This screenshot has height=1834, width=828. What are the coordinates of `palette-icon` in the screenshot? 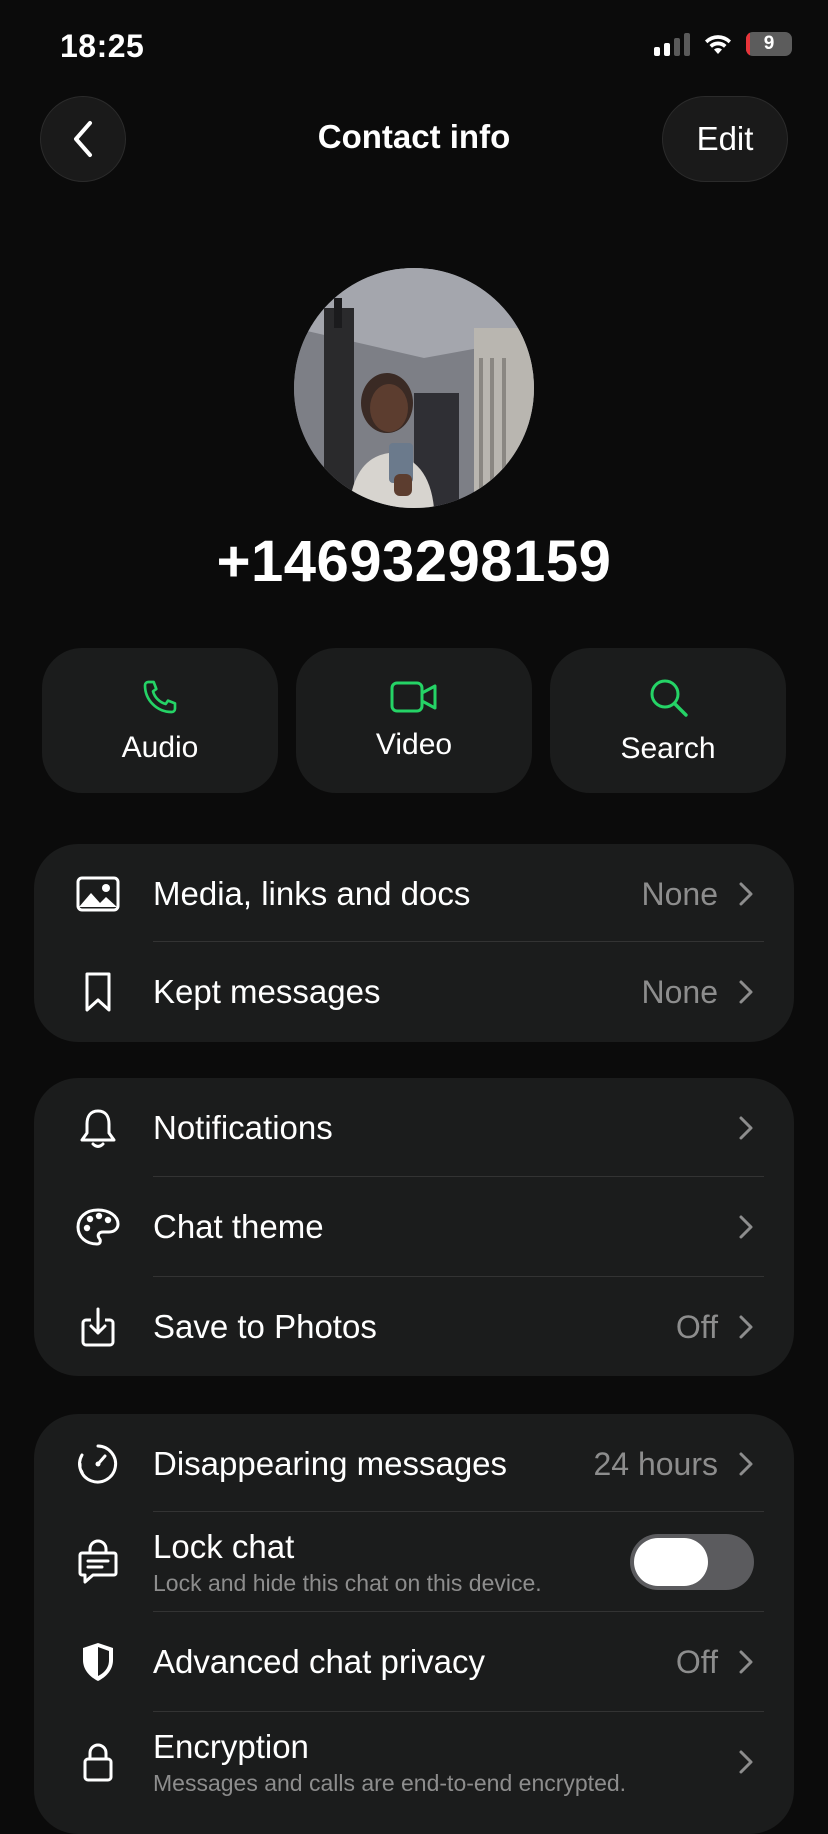 It's located at (98, 1227).